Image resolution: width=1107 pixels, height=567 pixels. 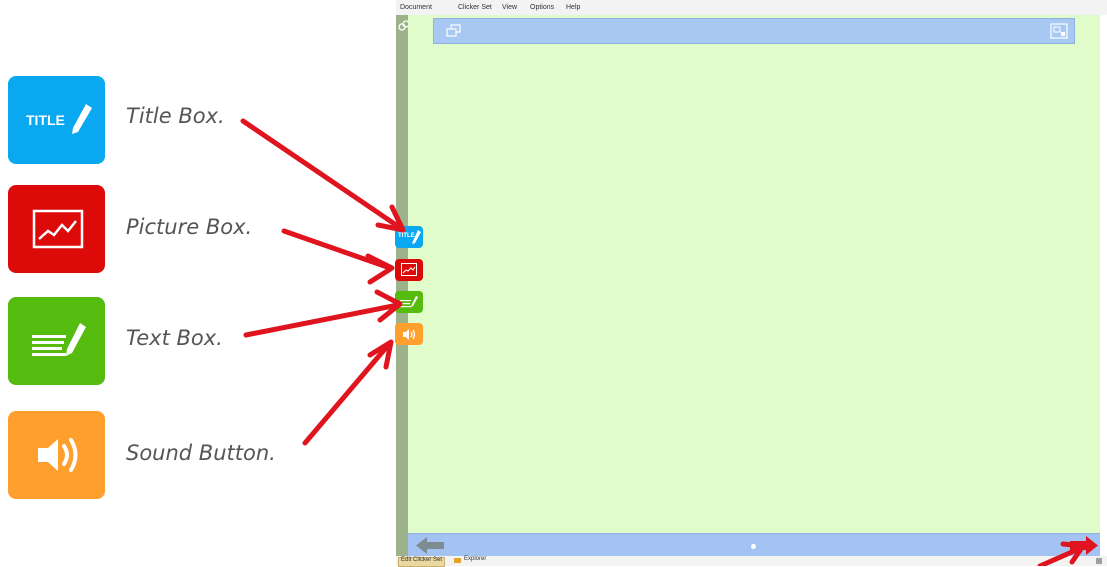 I want to click on sound-callout-arrow, so click(x=347, y=393).